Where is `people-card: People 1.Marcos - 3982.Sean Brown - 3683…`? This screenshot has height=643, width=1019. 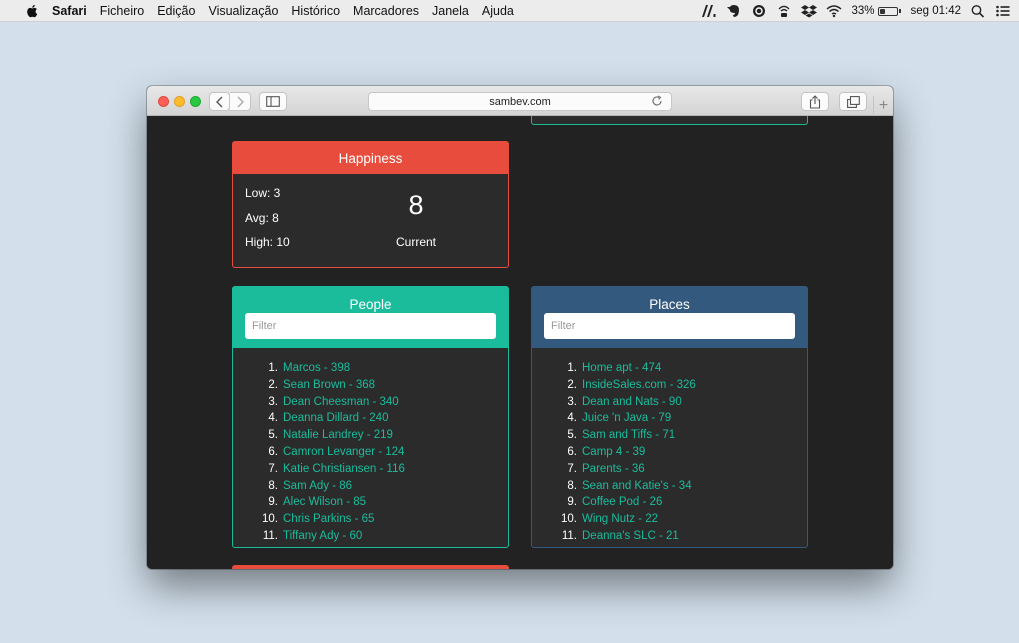
people-card: People 1.Marcos - 3982.Sean Brown - 3683… is located at coordinates (370, 417).